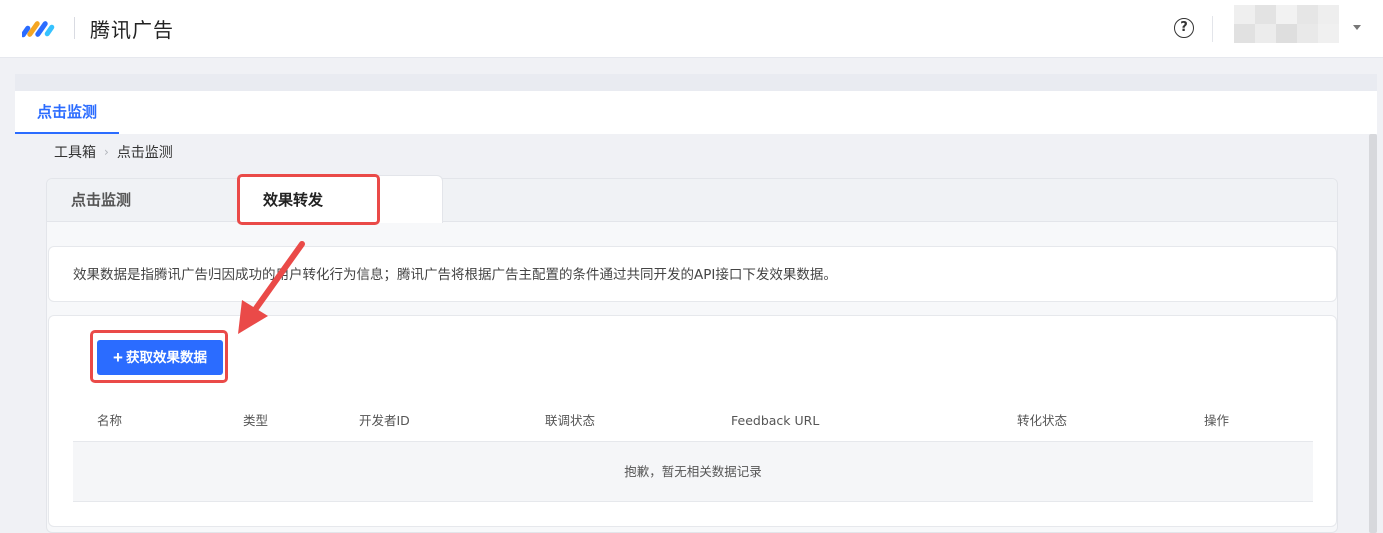 The image size is (1383, 533). Describe the element at coordinates (1217, 420) in the screenshot. I see `column-header-actions: 操作` at that location.